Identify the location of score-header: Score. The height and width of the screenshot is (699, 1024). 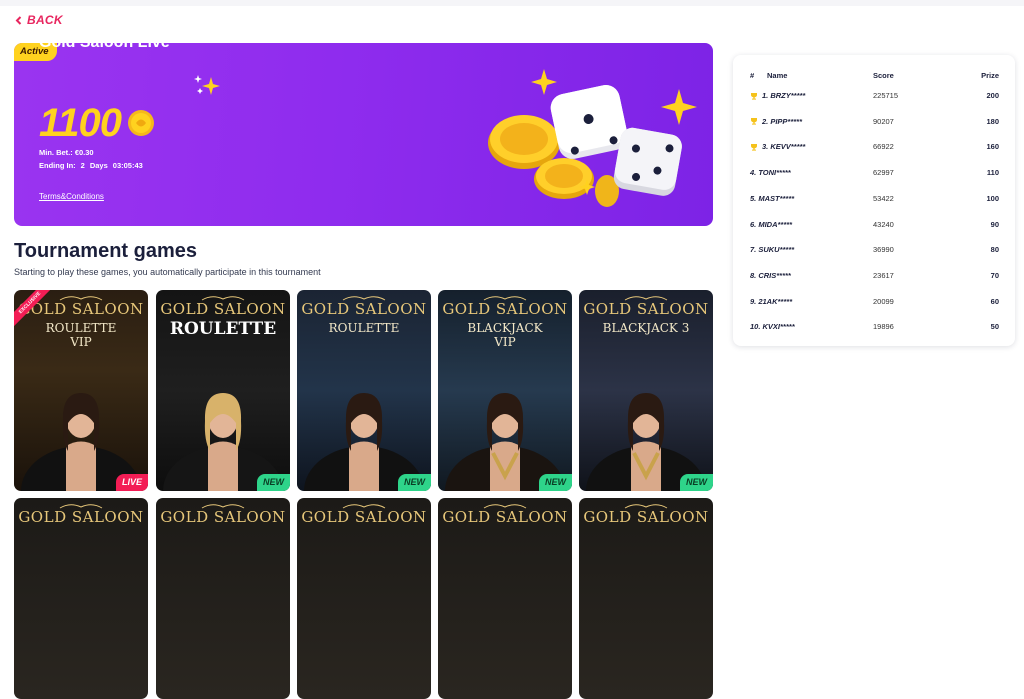
(883, 75).